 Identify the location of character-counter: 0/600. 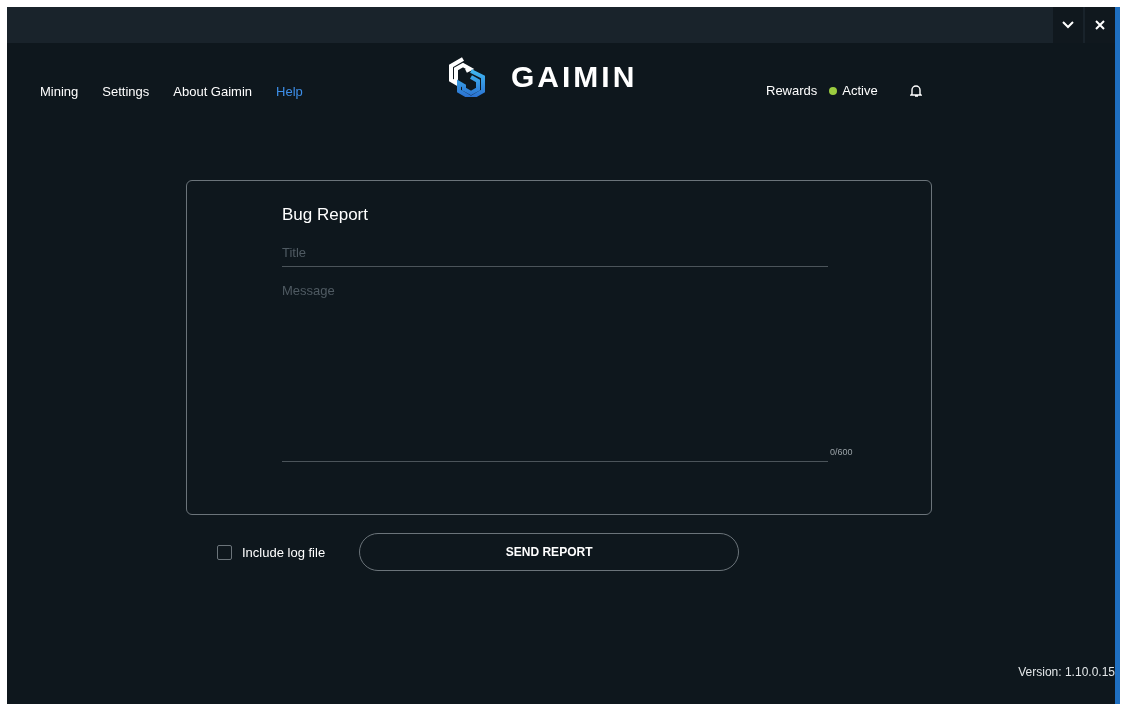
(841, 452).